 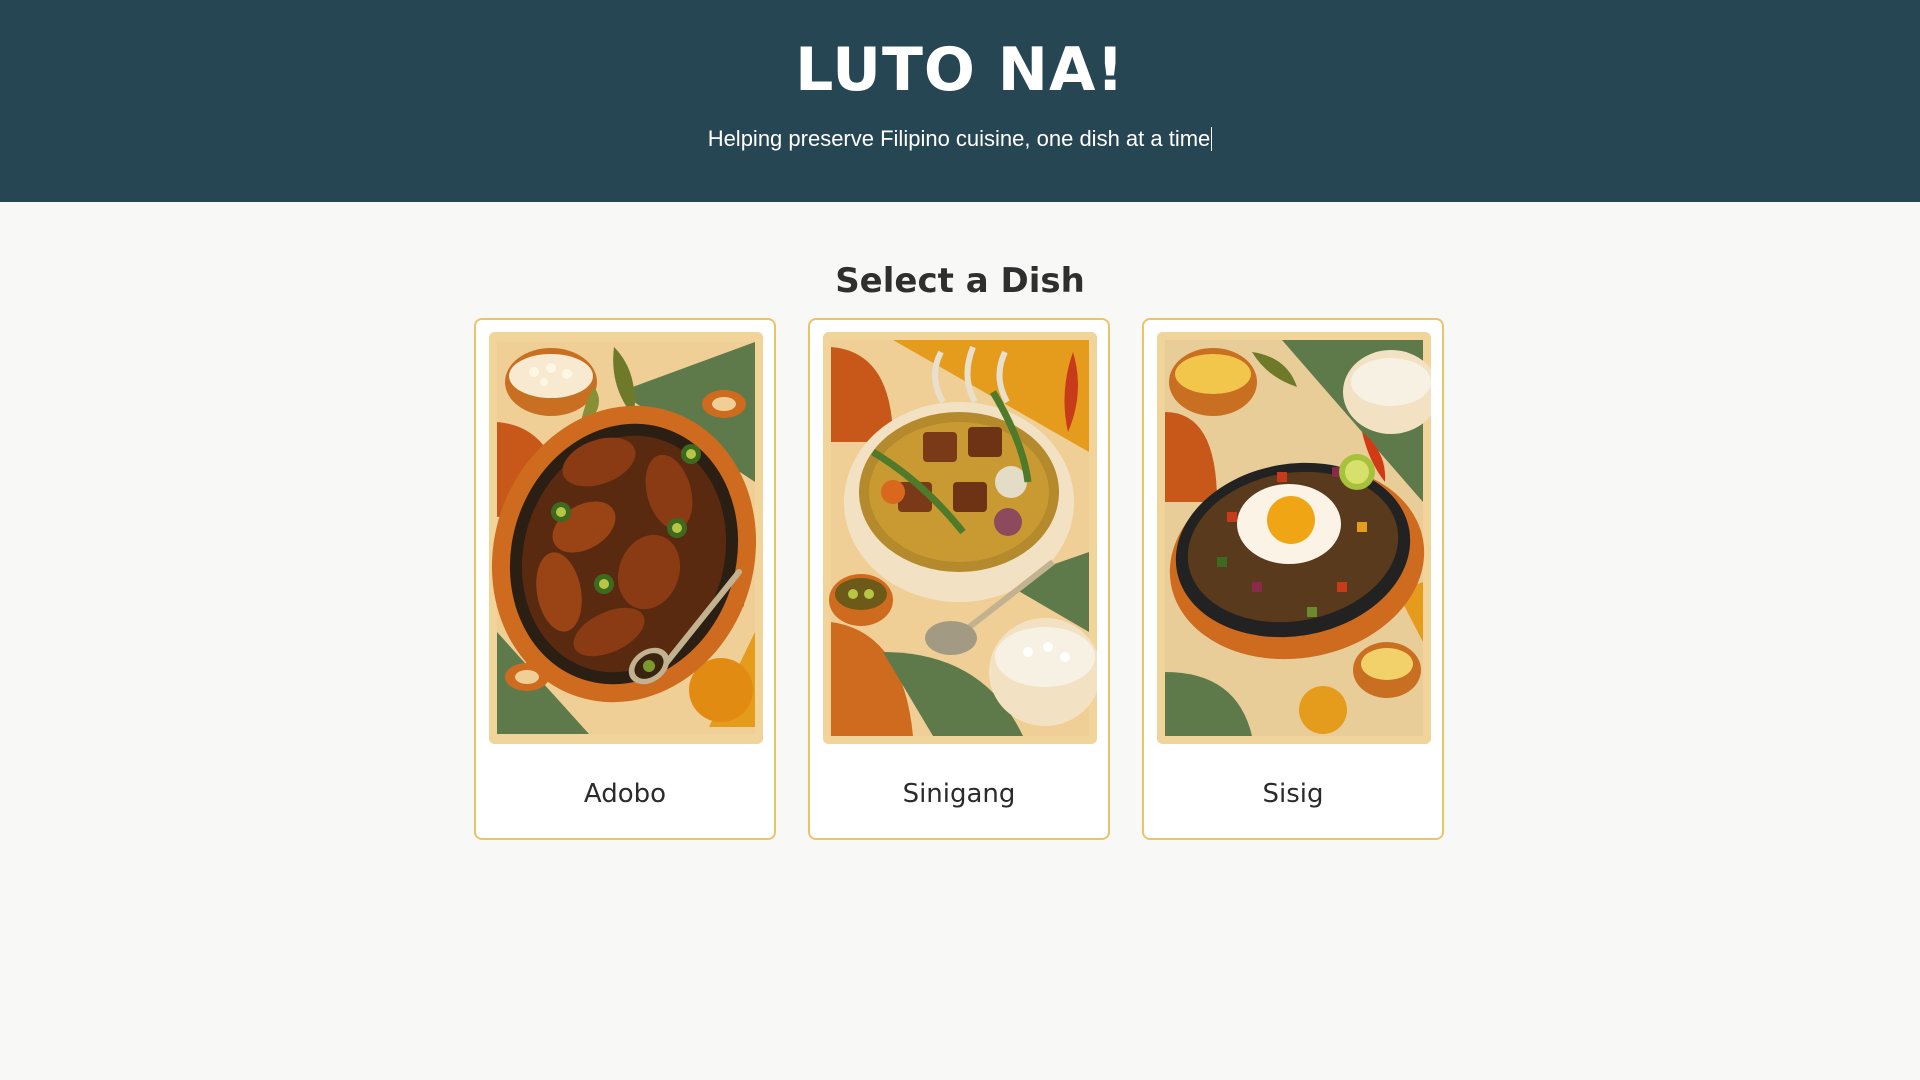 I want to click on sinigang-soup-illustration, so click(x=960, y=538).